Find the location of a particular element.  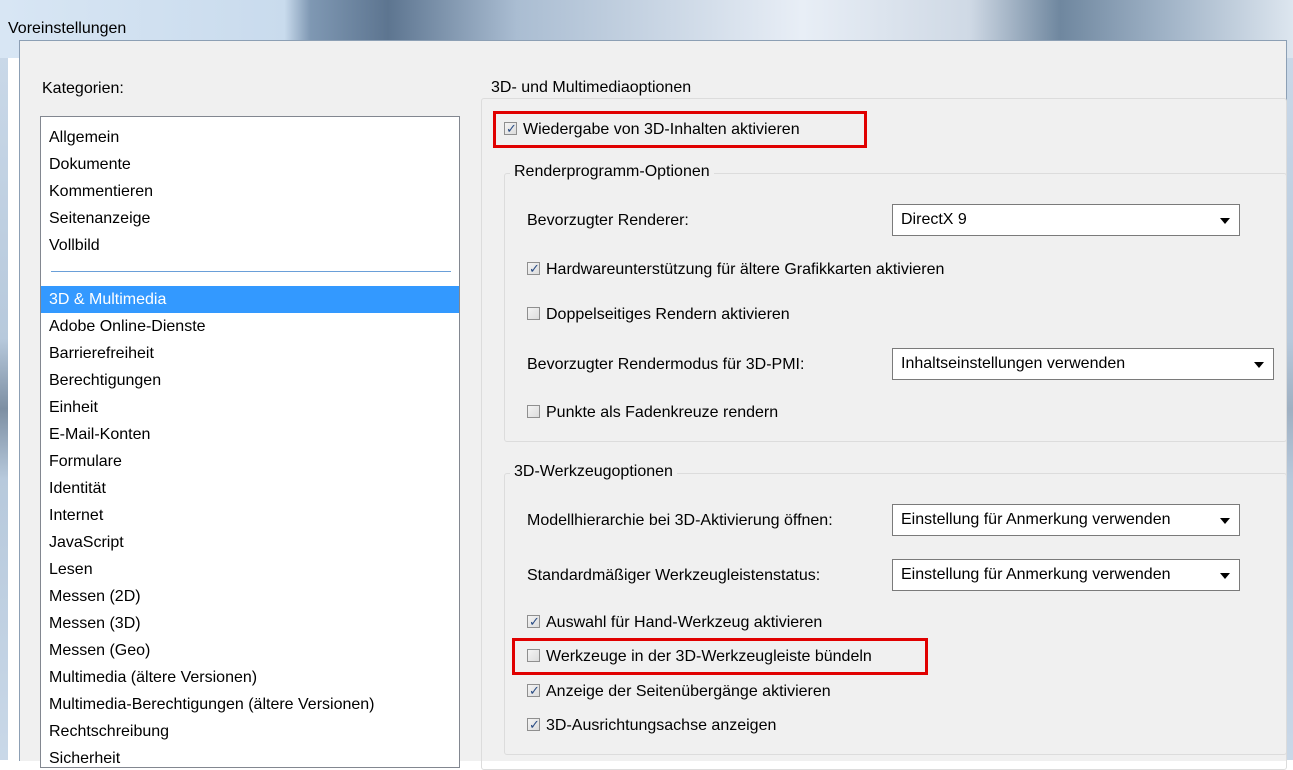

category-item-javascript: JavaScript is located at coordinates (250, 542).